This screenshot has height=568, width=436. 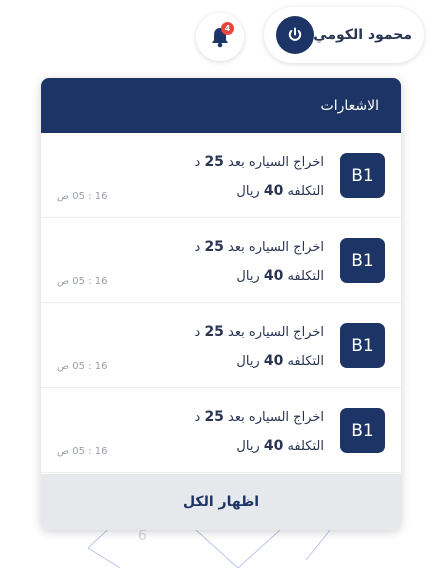 What do you see at coordinates (221, 105) in the screenshot?
I see `notifications-panel-header: الاشعارات` at bounding box center [221, 105].